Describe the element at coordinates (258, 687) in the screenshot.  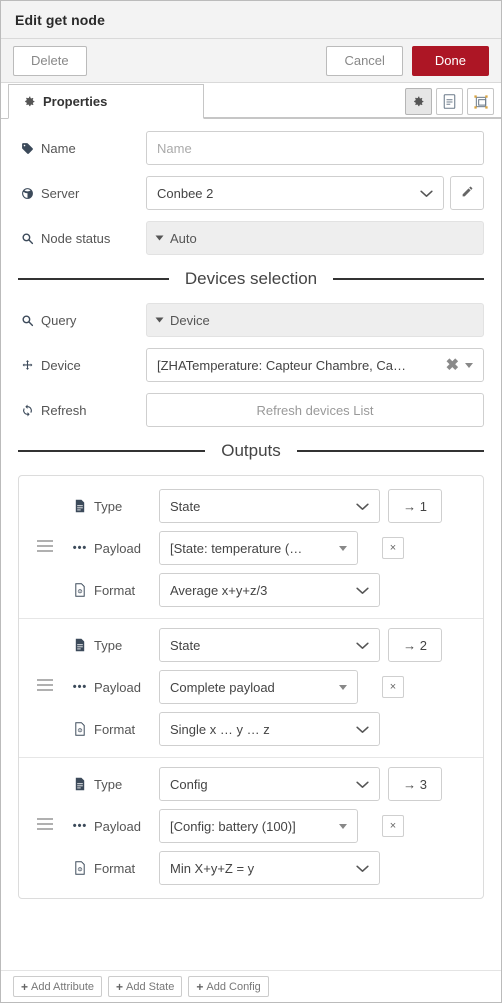
I see `output-payload-select: Complete payload` at that location.